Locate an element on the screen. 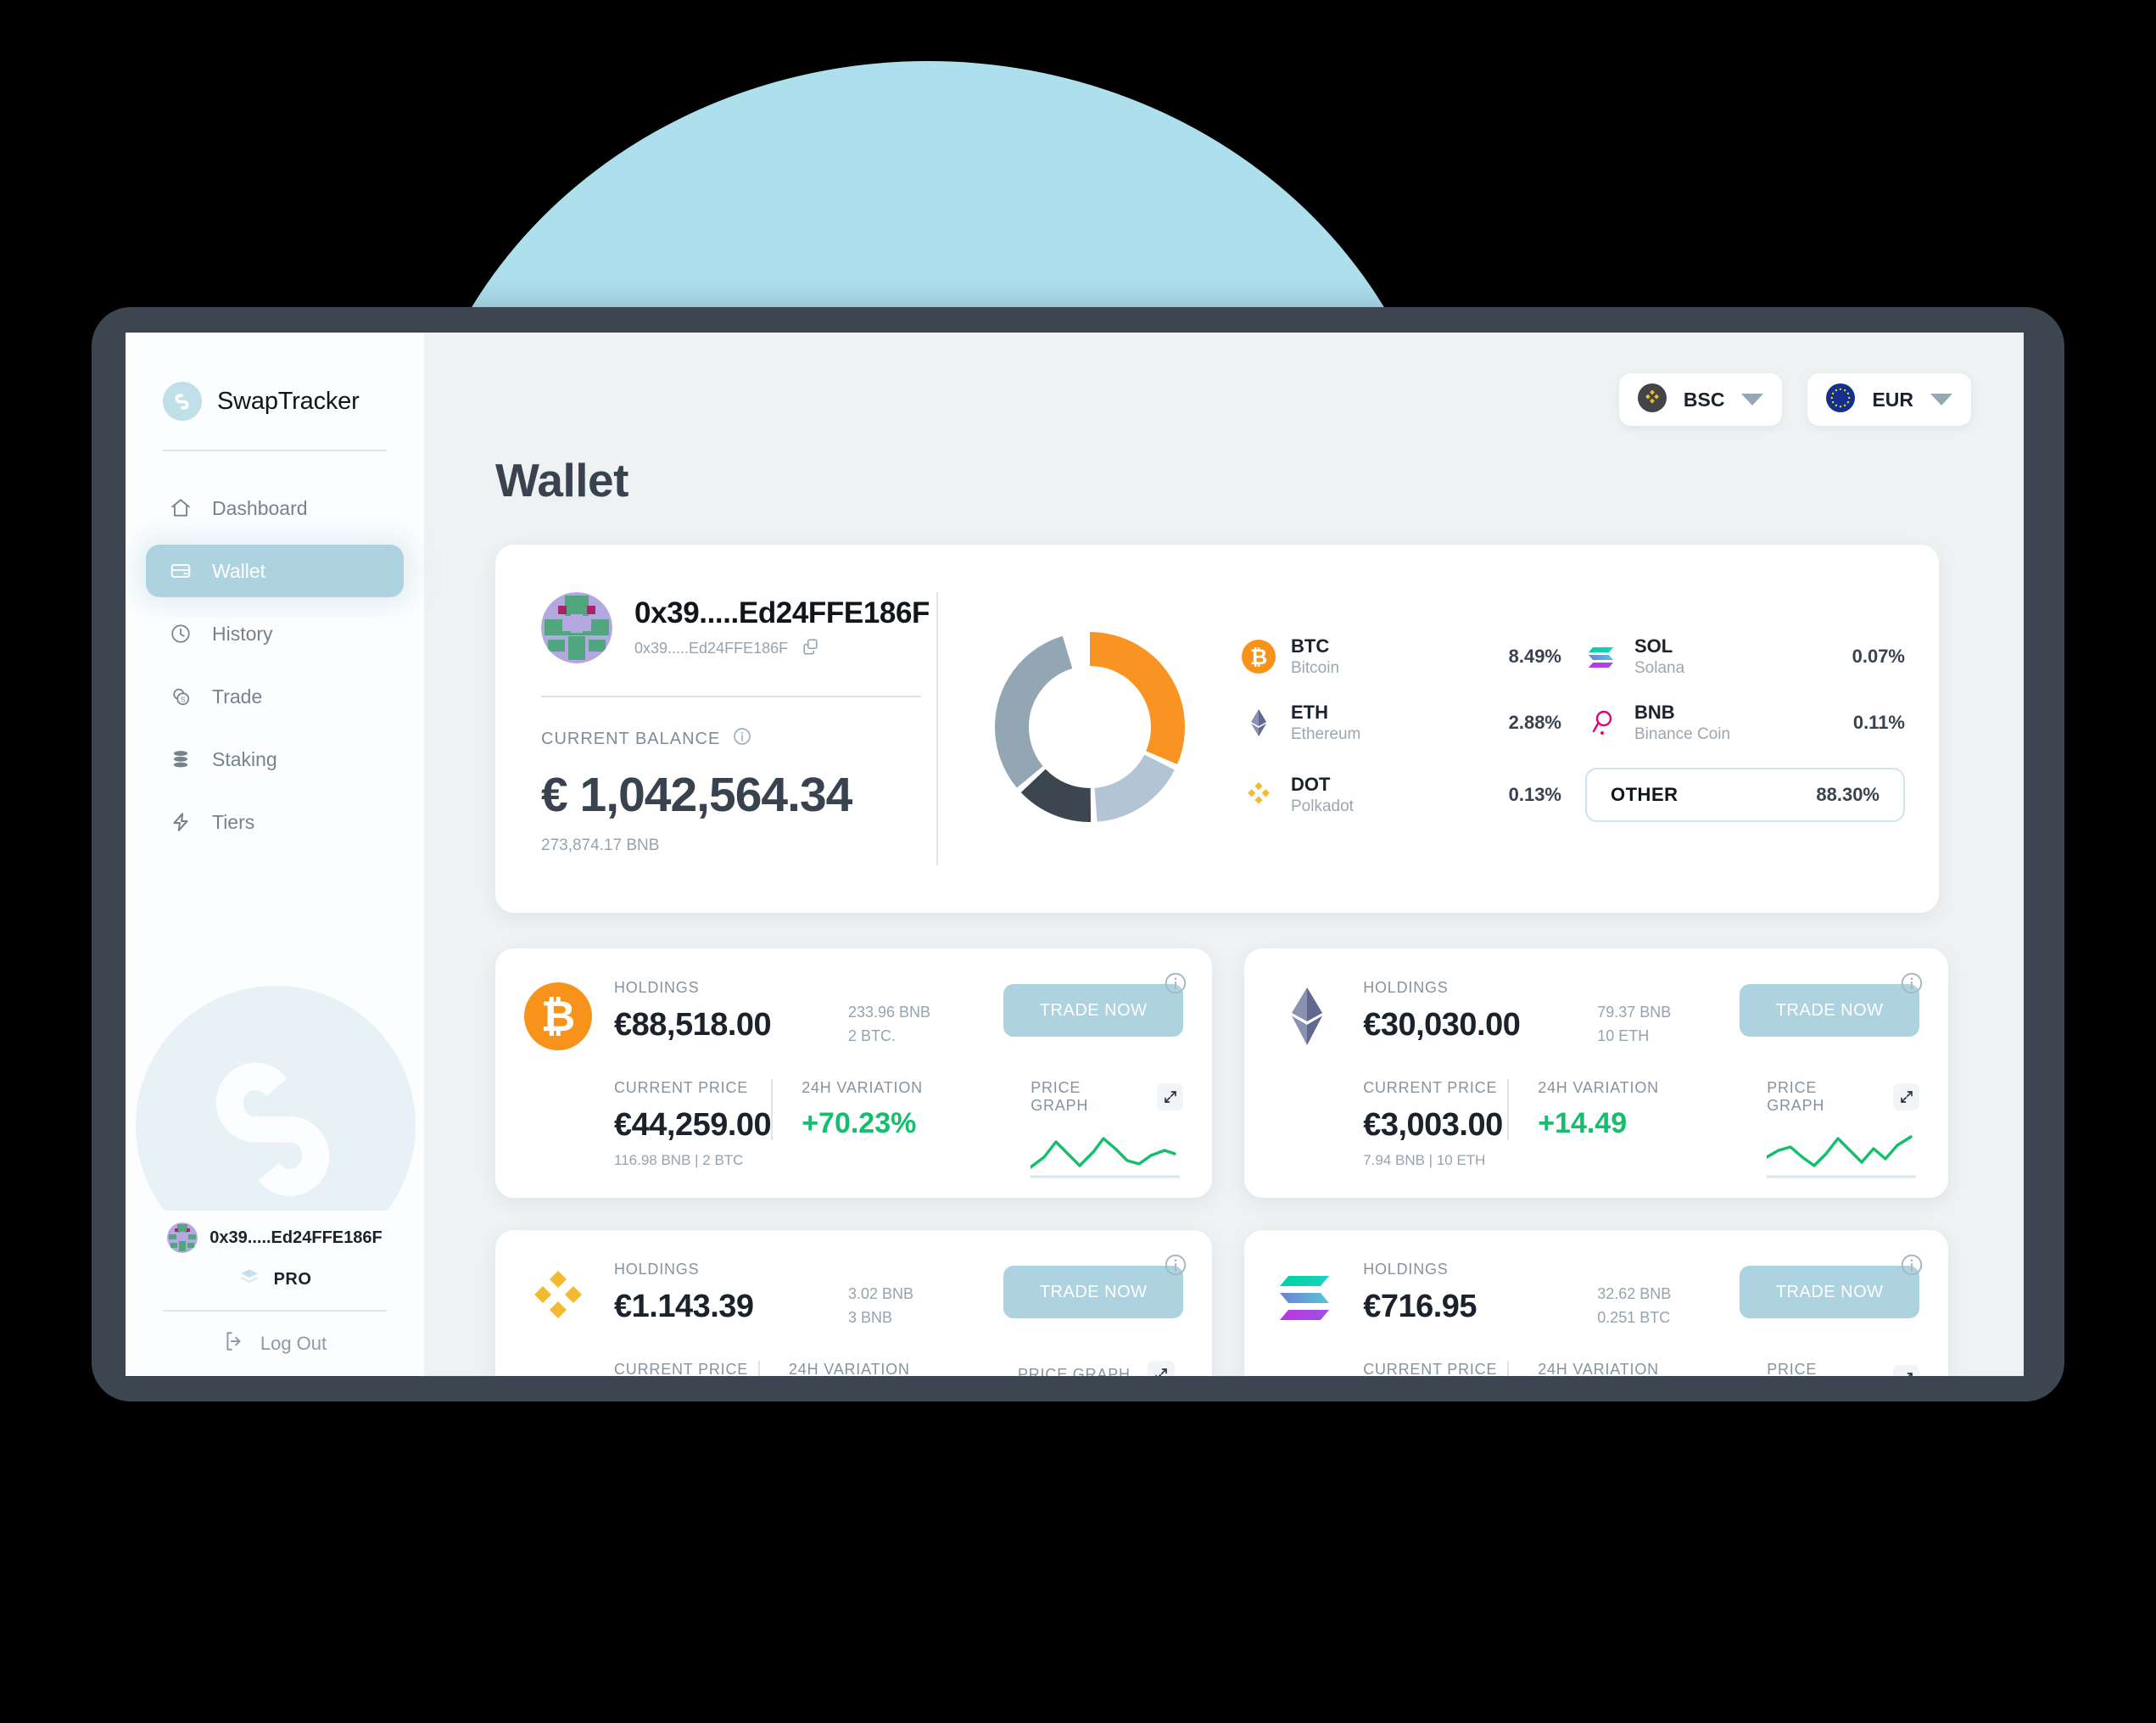 The height and width of the screenshot is (1723, 2156). holdings-value: €716.95 is located at coordinates (1420, 1306).